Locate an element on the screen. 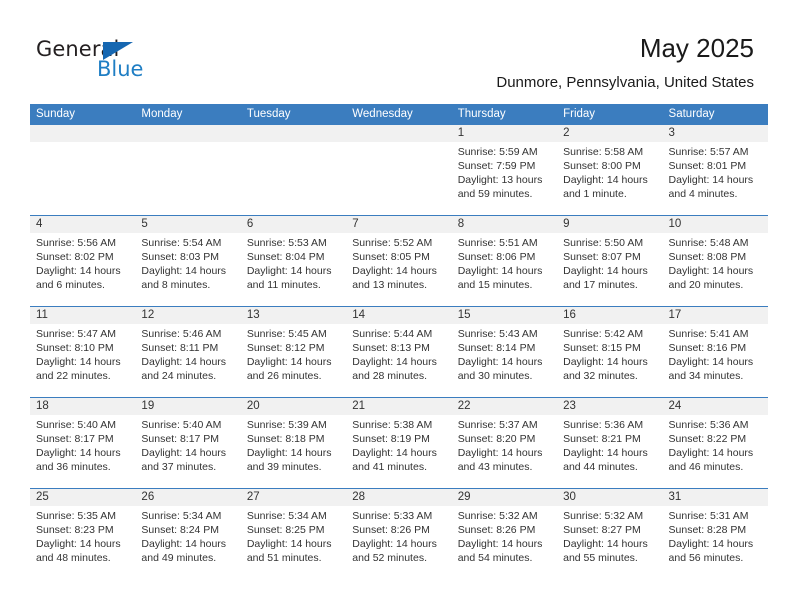 The height and width of the screenshot is (612, 792). sunset-text: Sunset: 8:05 PM is located at coordinates (391, 257).